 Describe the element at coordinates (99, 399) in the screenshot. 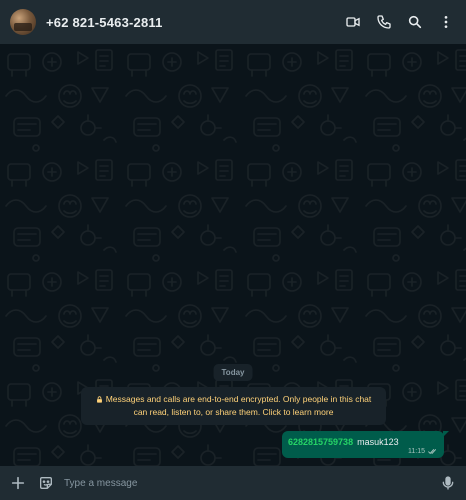

I see `lock-icon` at that location.